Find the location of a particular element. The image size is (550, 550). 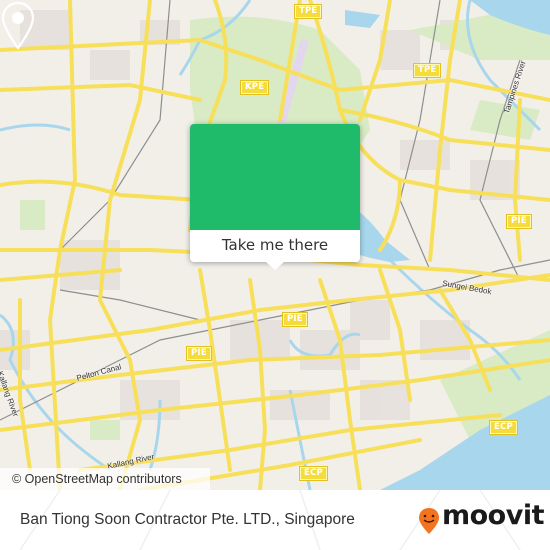

map-attribution: © OpenStreetMap contributors is located at coordinates (105, 479).